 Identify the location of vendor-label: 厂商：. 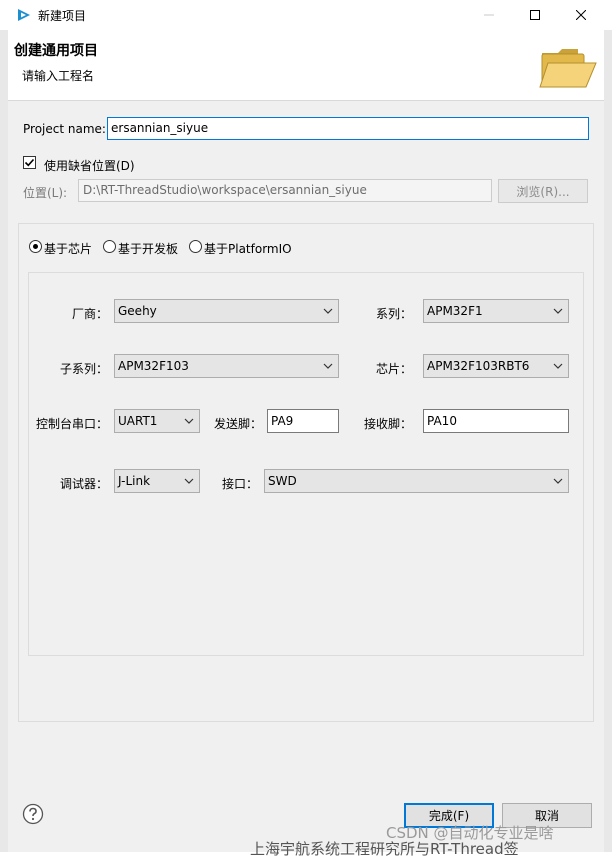
(89, 314).